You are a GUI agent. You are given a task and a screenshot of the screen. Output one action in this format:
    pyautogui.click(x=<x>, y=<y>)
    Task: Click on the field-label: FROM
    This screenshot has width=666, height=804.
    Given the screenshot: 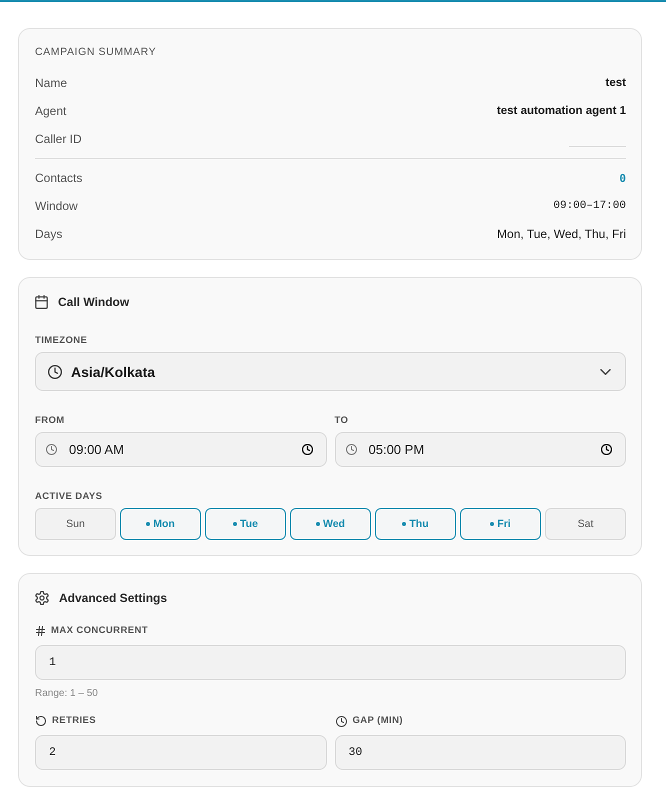 What is the action you would take?
    pyautogui.click(x=50, y=421)
    